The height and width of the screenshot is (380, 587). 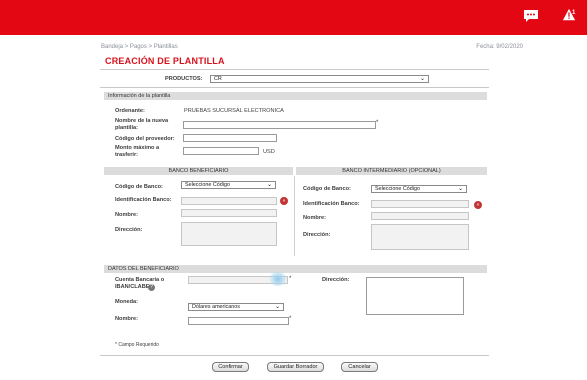 I want to click on productos-value: CR, so click(x=218, y=79).